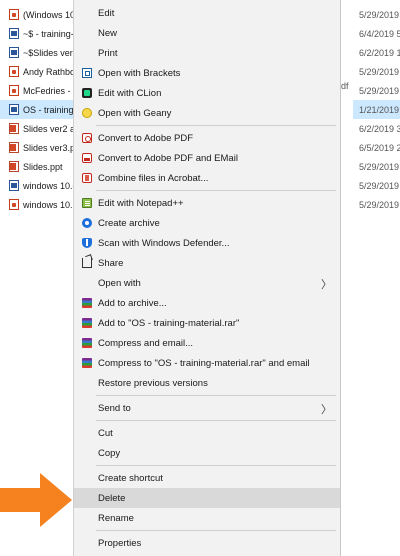 This screenshot has width=400, height=556. Describe the element at coordinates (207, 223) in the screenshot. I see `menu-item-create-archive: Create archive` at that location.